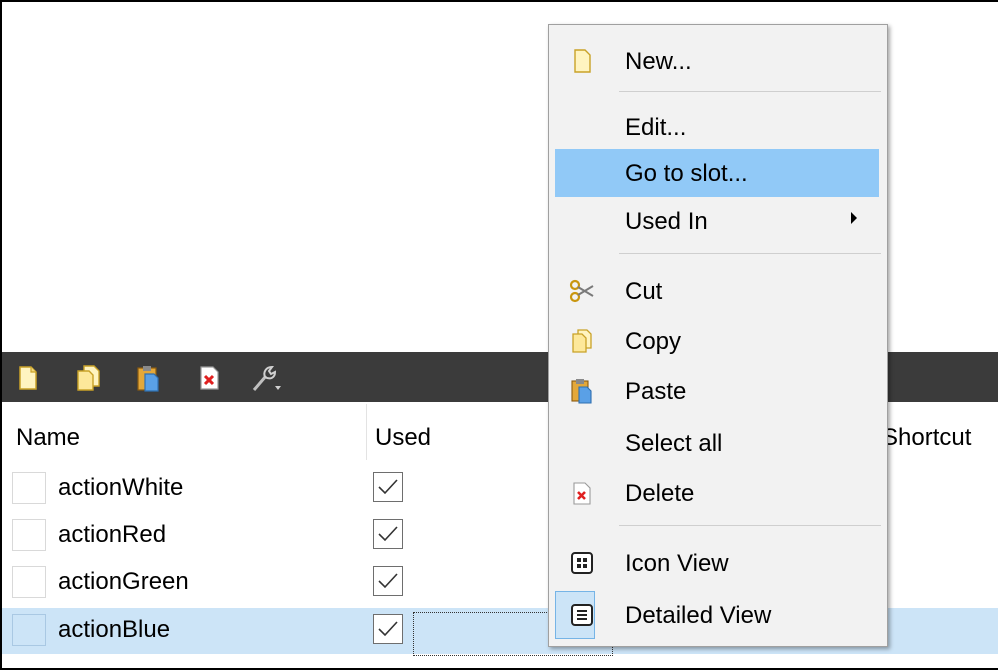  I want to click on menu-item-icon-view: Icon View, so click(717, 563).